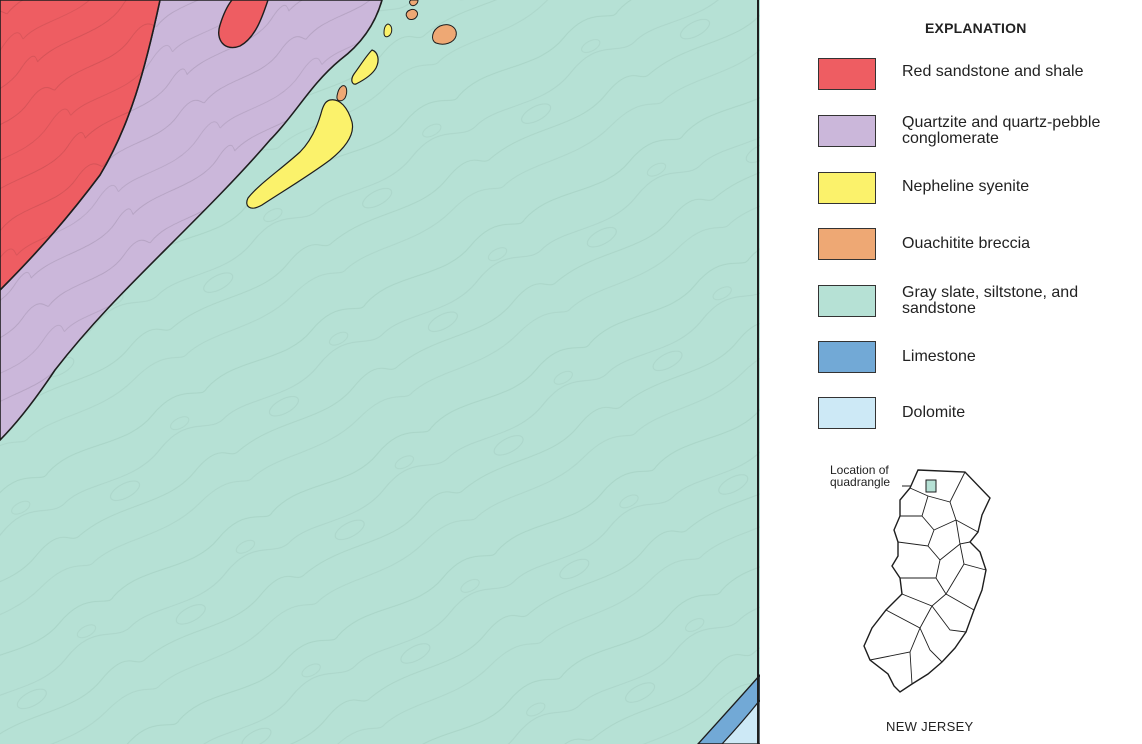  Describe the element at coordinates (847, 357) in the screenshot. I see `legend-swatch-limestone` at that location.